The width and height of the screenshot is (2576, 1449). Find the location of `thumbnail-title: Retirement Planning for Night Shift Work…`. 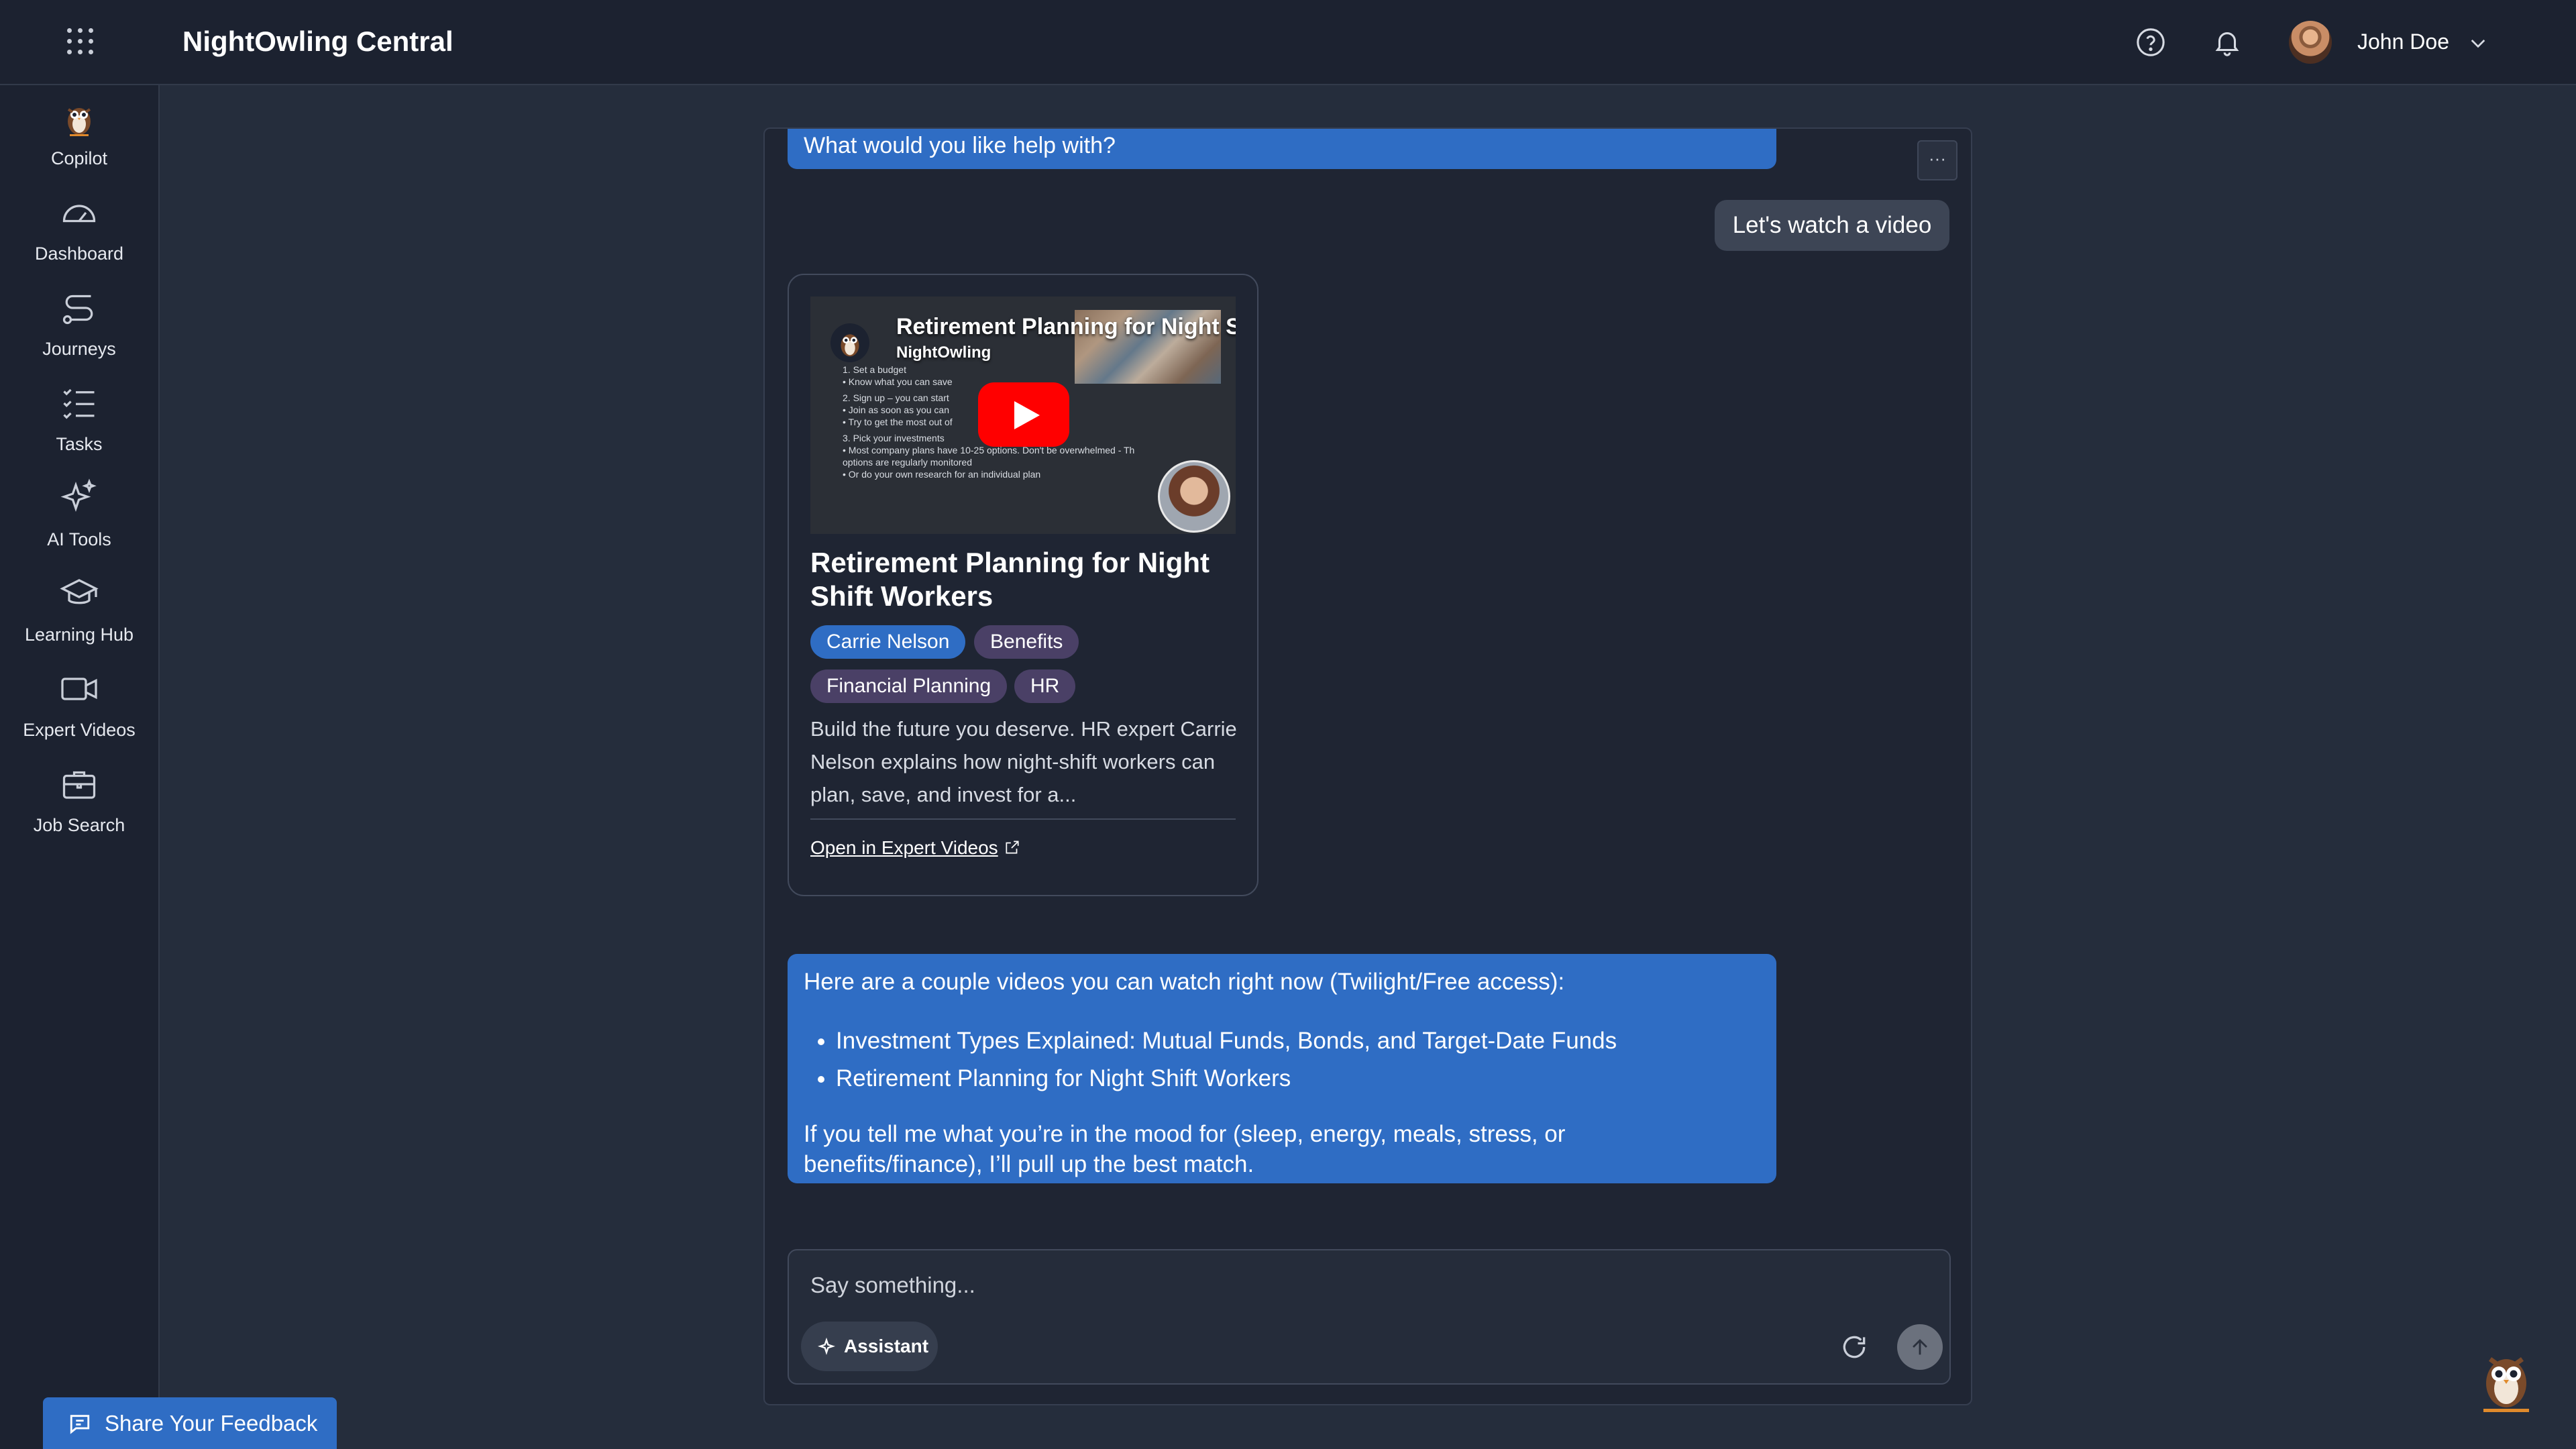

thumbnail-title: Retirement Planning for Night Shift Work… is located at coordinates (1066, 326).